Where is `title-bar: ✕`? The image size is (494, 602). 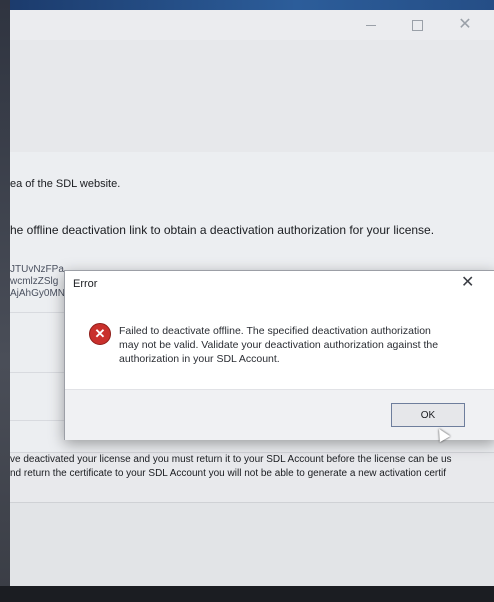 title-bar: ✕ is located at coordinates (252, 25).